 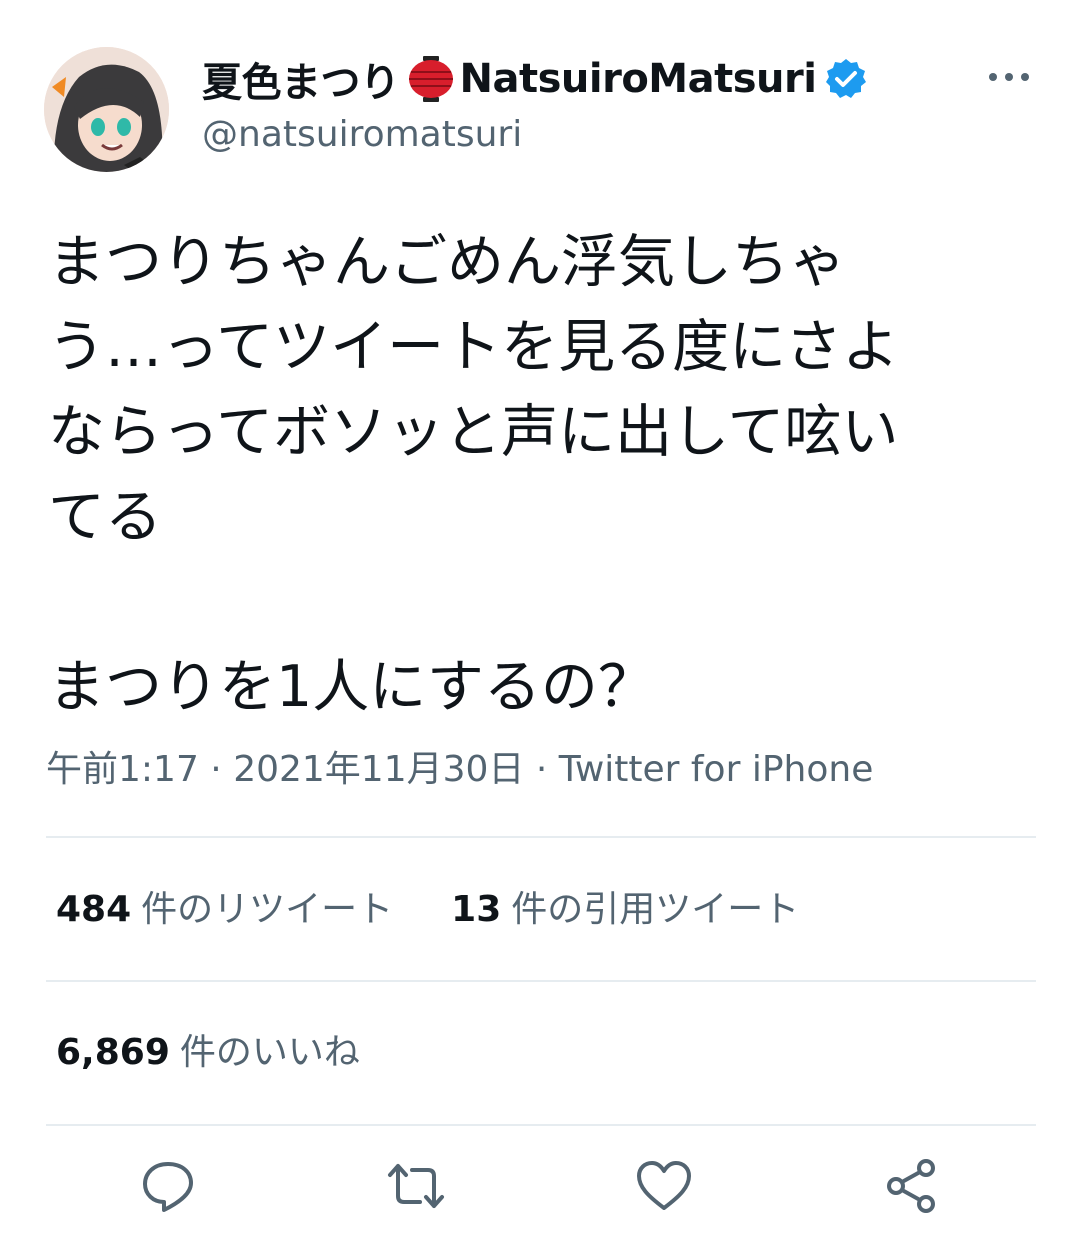 I want to click on verified-badge-icon, so click(x=846, y=79).